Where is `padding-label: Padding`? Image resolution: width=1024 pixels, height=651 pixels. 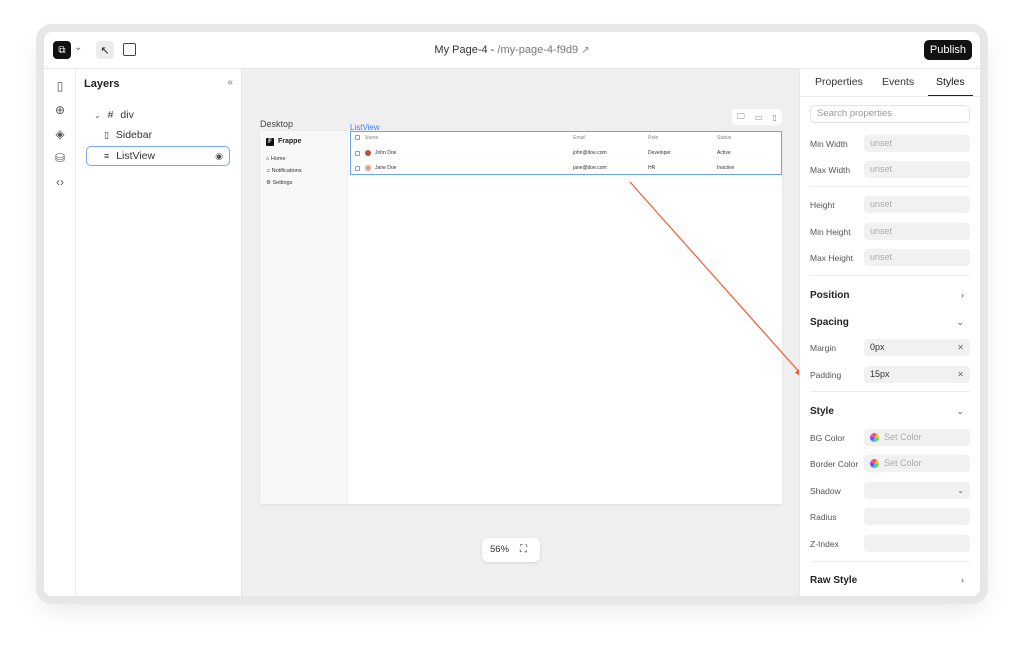
padding-label: Padding is located at coordinates (826, 375).